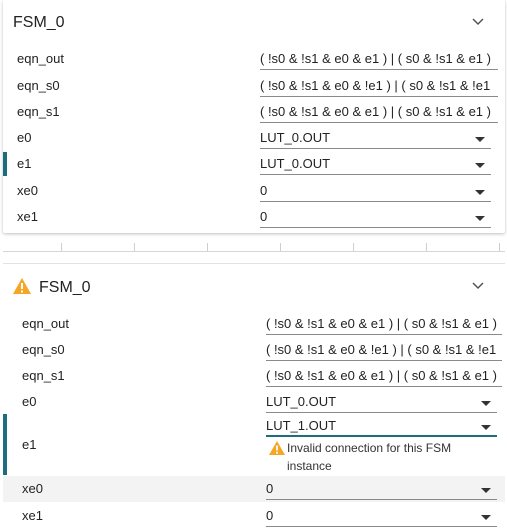 This screenshot has width=507, height=531. I want to click on row-e1: e1 LUT_0.OUT, so click(254, 164).